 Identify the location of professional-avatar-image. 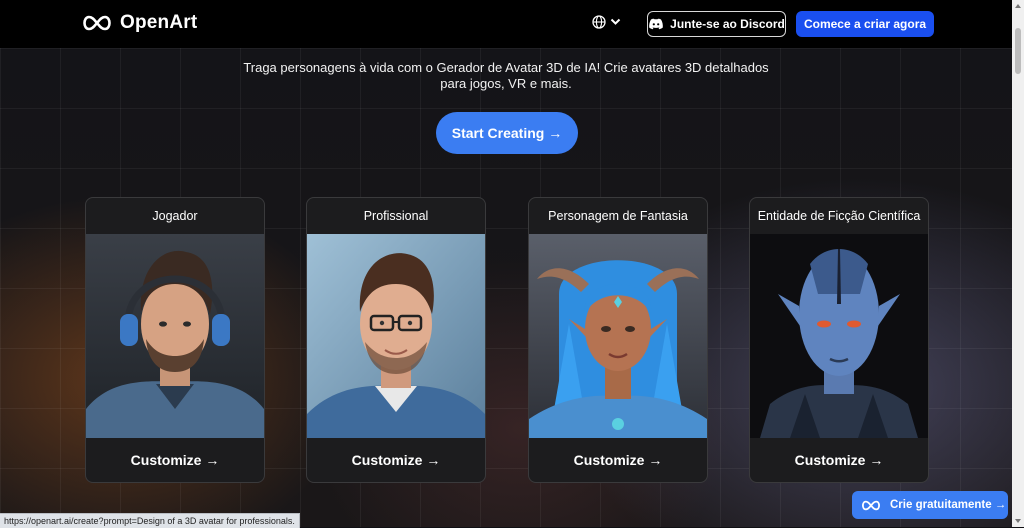
(396, 336).